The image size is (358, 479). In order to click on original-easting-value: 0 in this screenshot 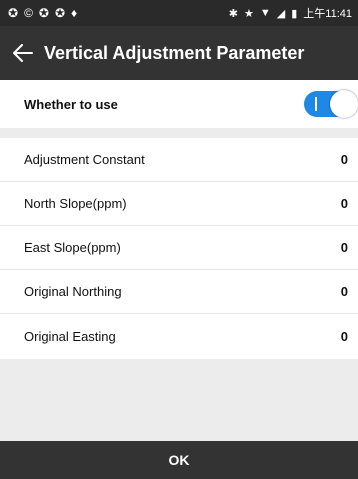, I will do `click(344, 336)`.